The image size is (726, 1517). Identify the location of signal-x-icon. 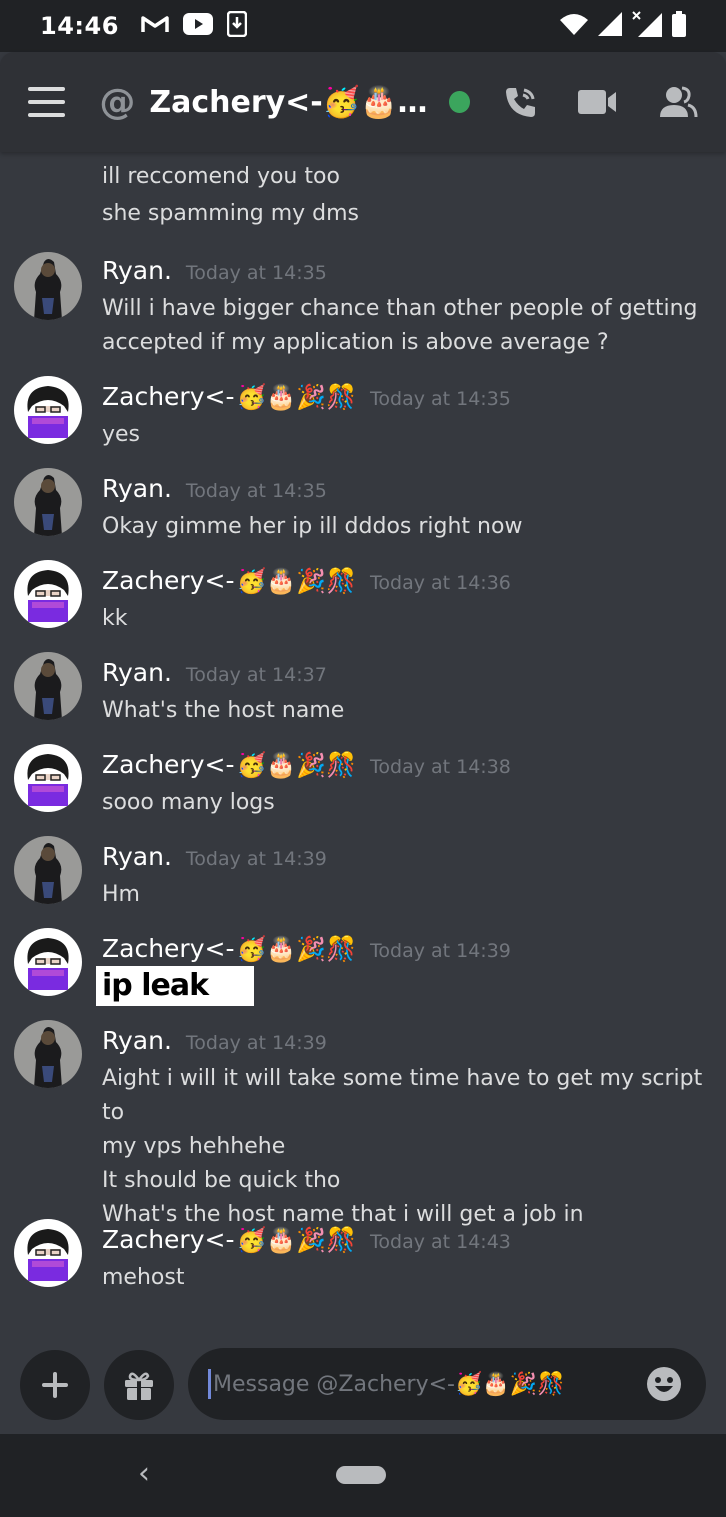
(647, 26).